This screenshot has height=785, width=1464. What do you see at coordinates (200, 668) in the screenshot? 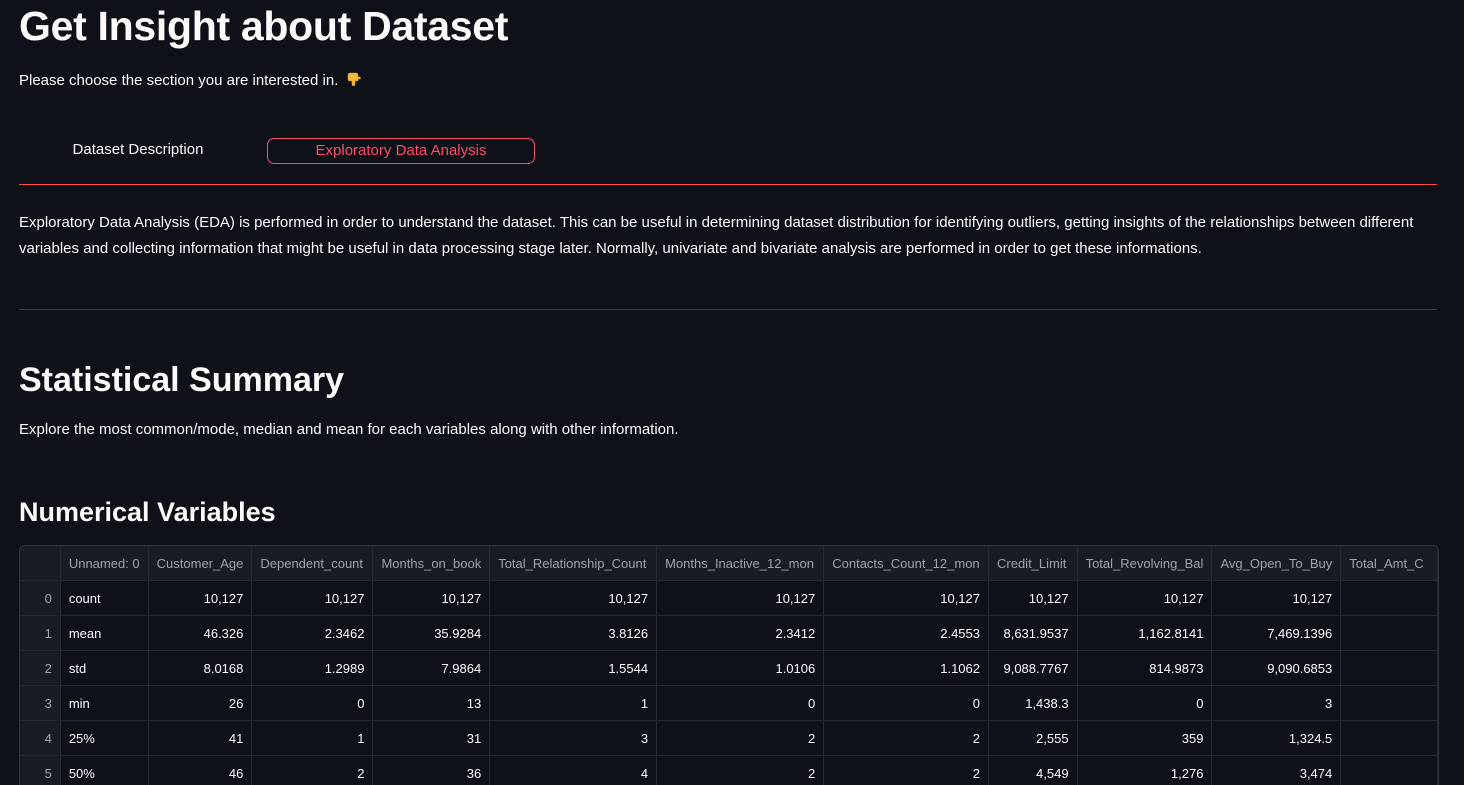
I see `table-cell: 8.0168` at bounding box center [200, 668].